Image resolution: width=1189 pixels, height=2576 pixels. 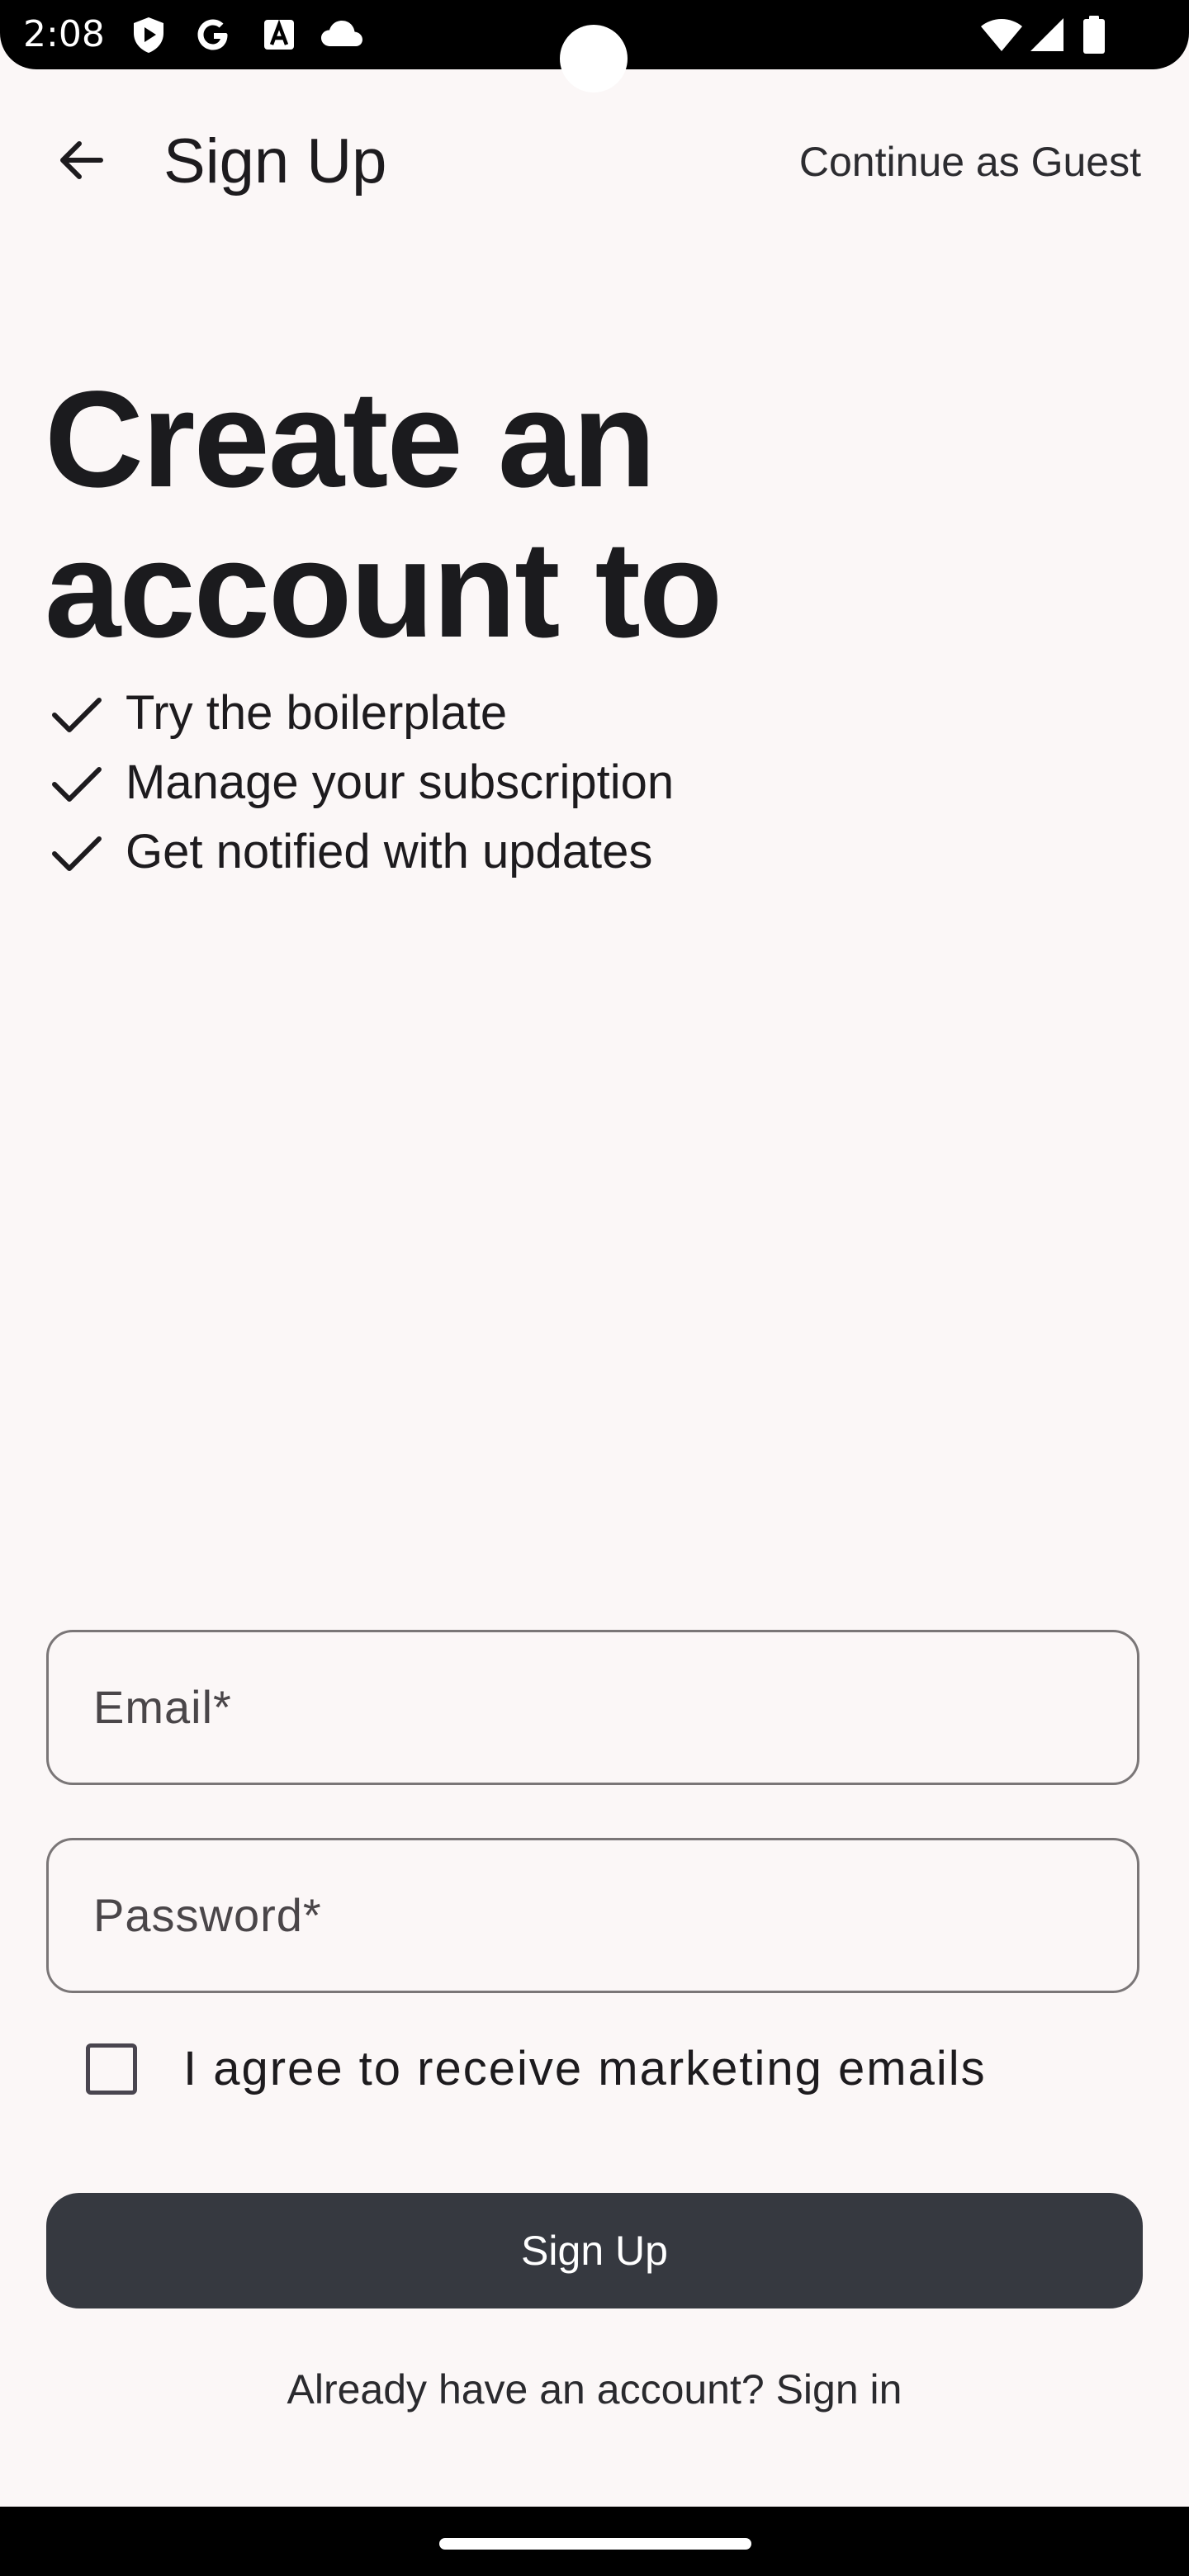 I want to click on marketing-checkbox, so click(x=111, y=2069).